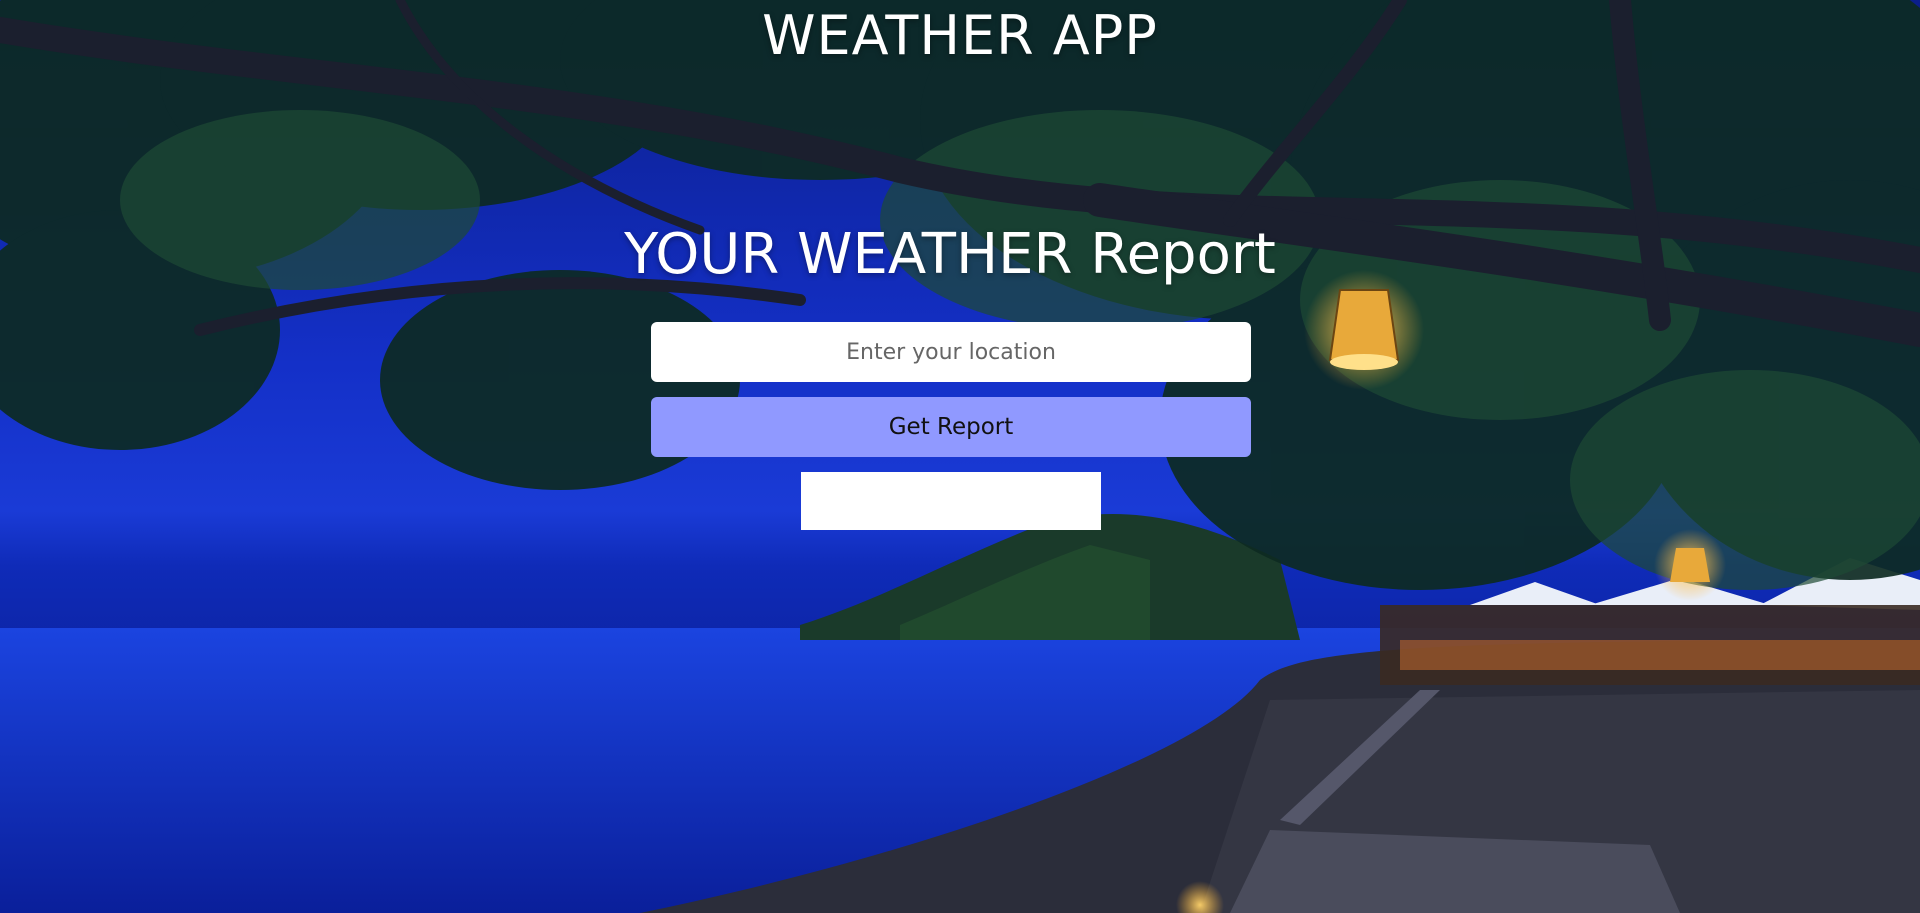 The image size is (1920, 913). Describe the element at coordinates (951, 352) in the screenshot. I see `location-input` at that location.